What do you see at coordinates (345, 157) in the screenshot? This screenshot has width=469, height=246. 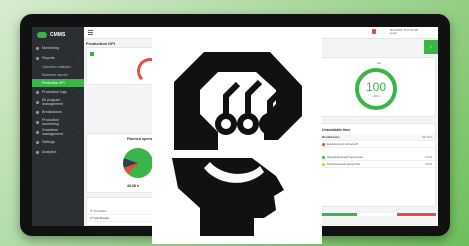 I see `row-label: Operational and setup time` at bounding box center [345, 157].